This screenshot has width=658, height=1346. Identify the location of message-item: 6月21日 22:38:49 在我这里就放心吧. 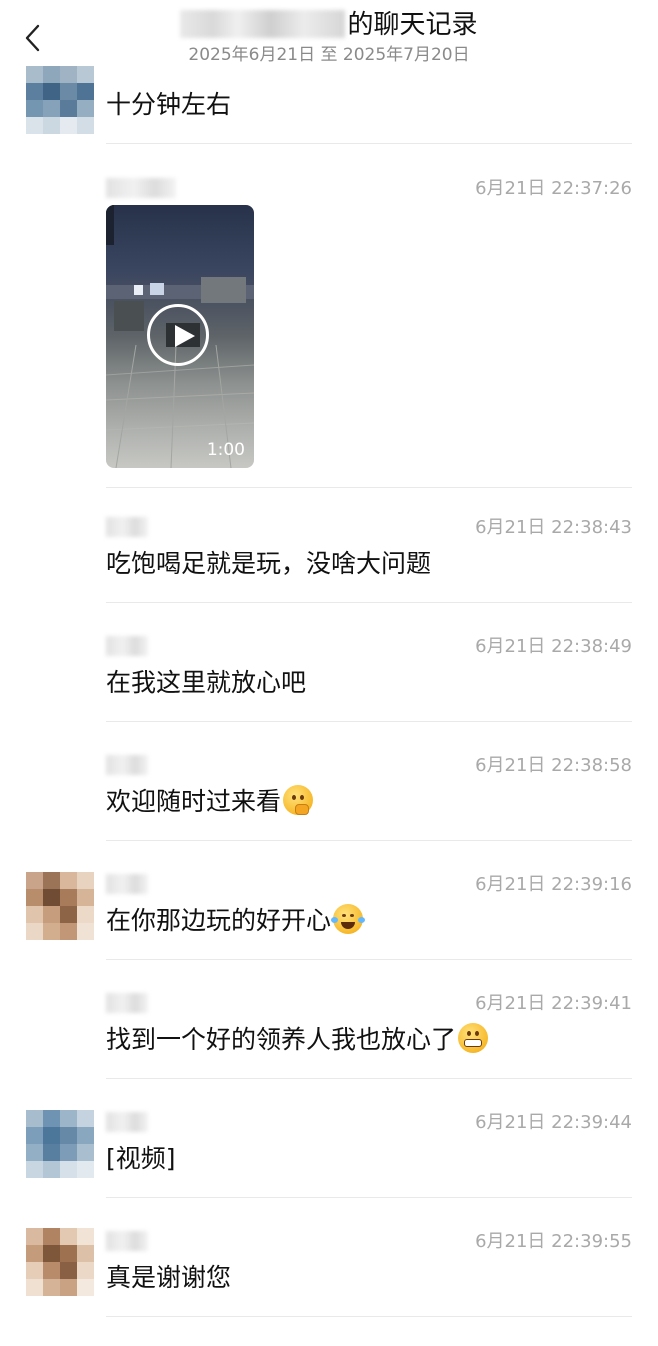
(369, 668).